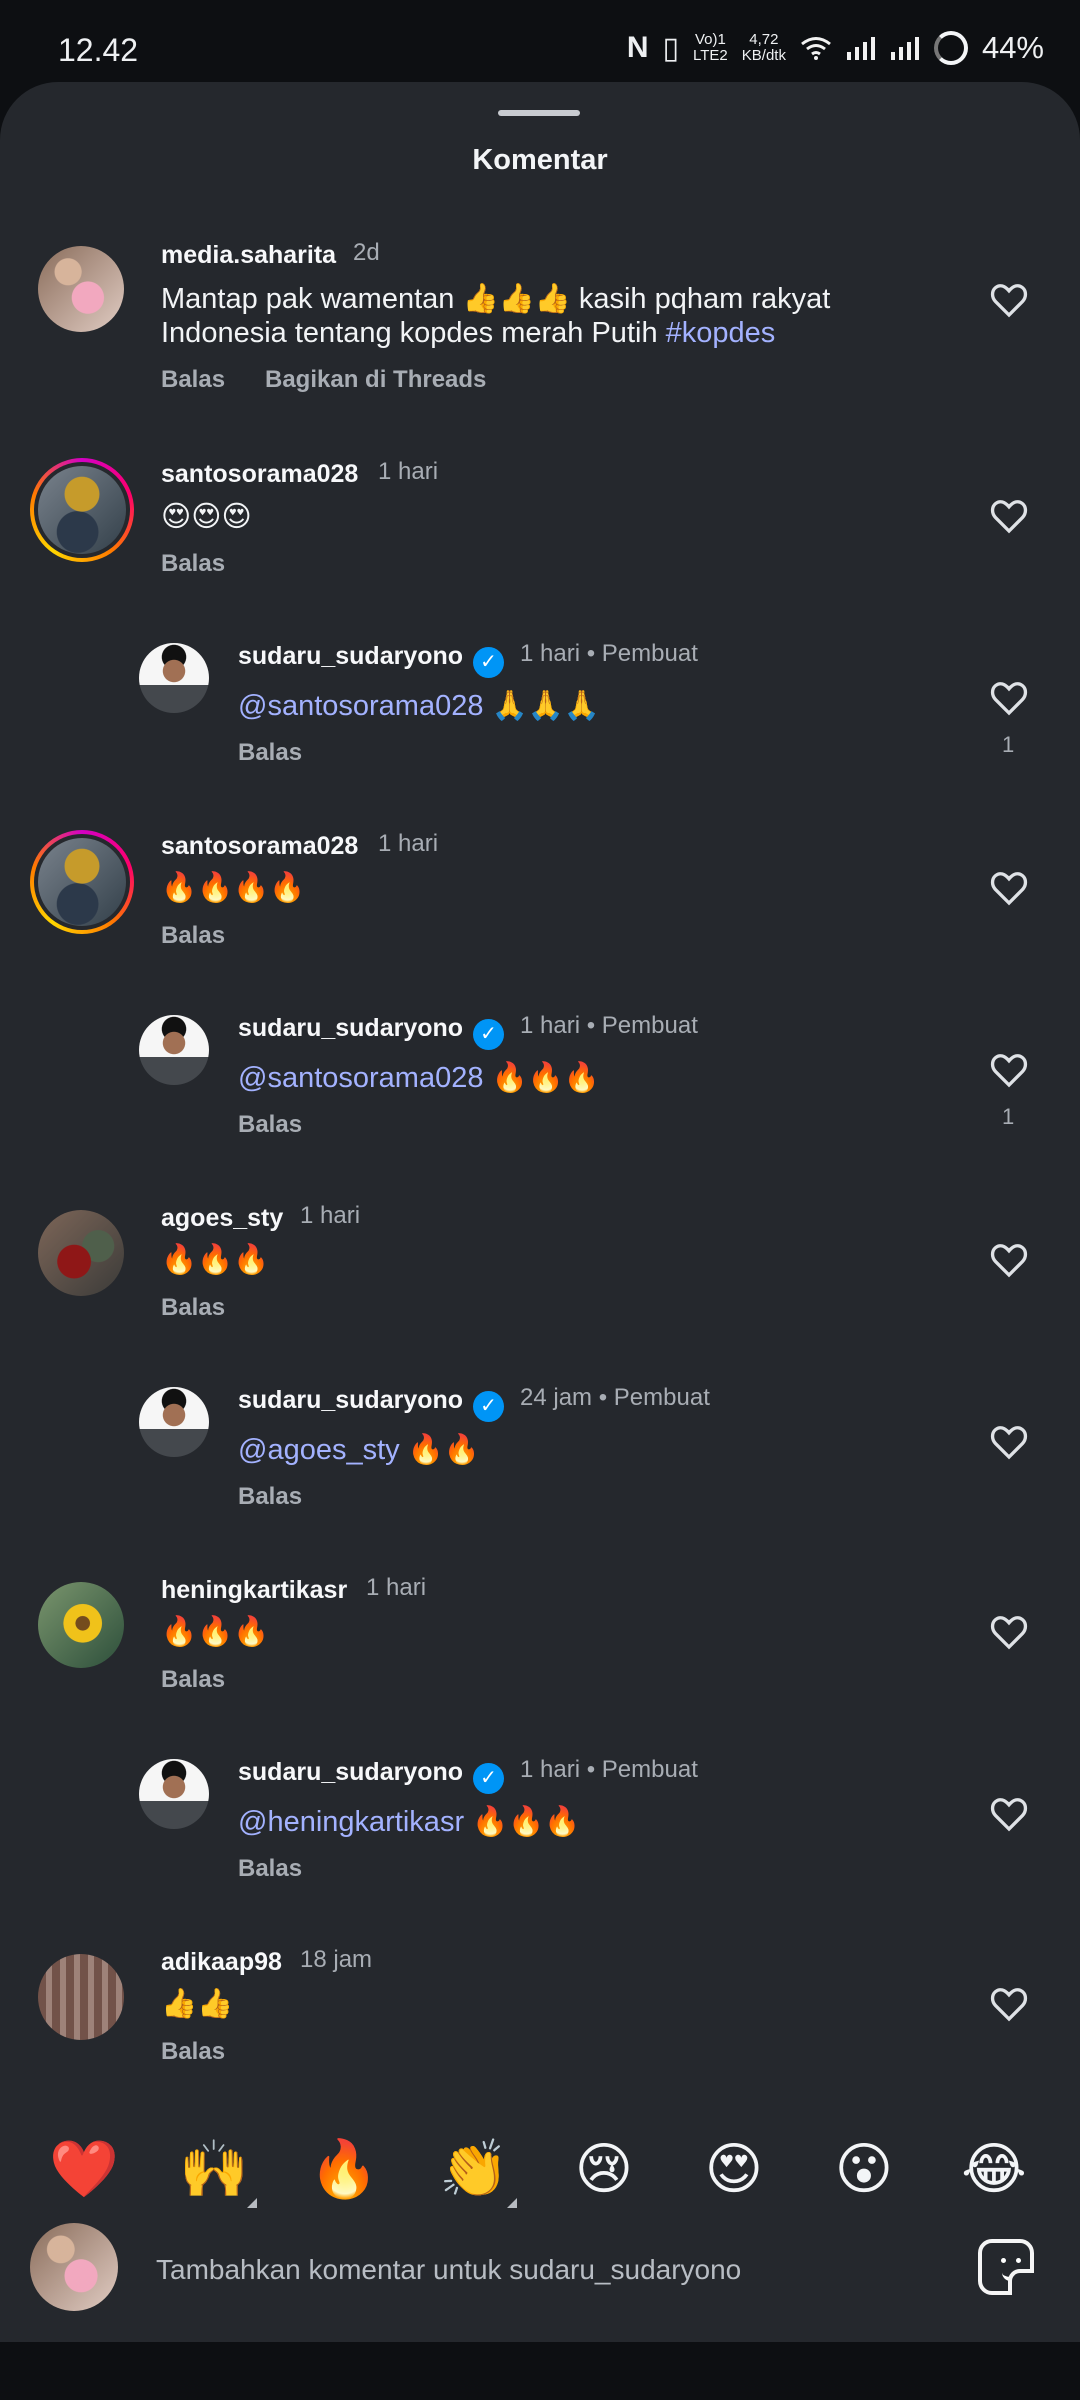 The image size is (1080, 2400). Describe the element at coordinates (248, 255) in the screenshot. I see `comment-username: media.saharita` at that location.